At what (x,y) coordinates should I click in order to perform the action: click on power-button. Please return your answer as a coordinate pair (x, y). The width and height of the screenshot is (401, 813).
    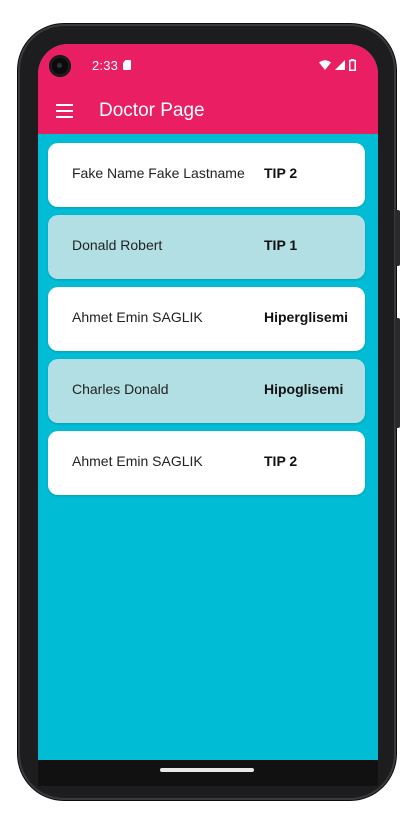
    Looking at the image, I should click on (397, 238).